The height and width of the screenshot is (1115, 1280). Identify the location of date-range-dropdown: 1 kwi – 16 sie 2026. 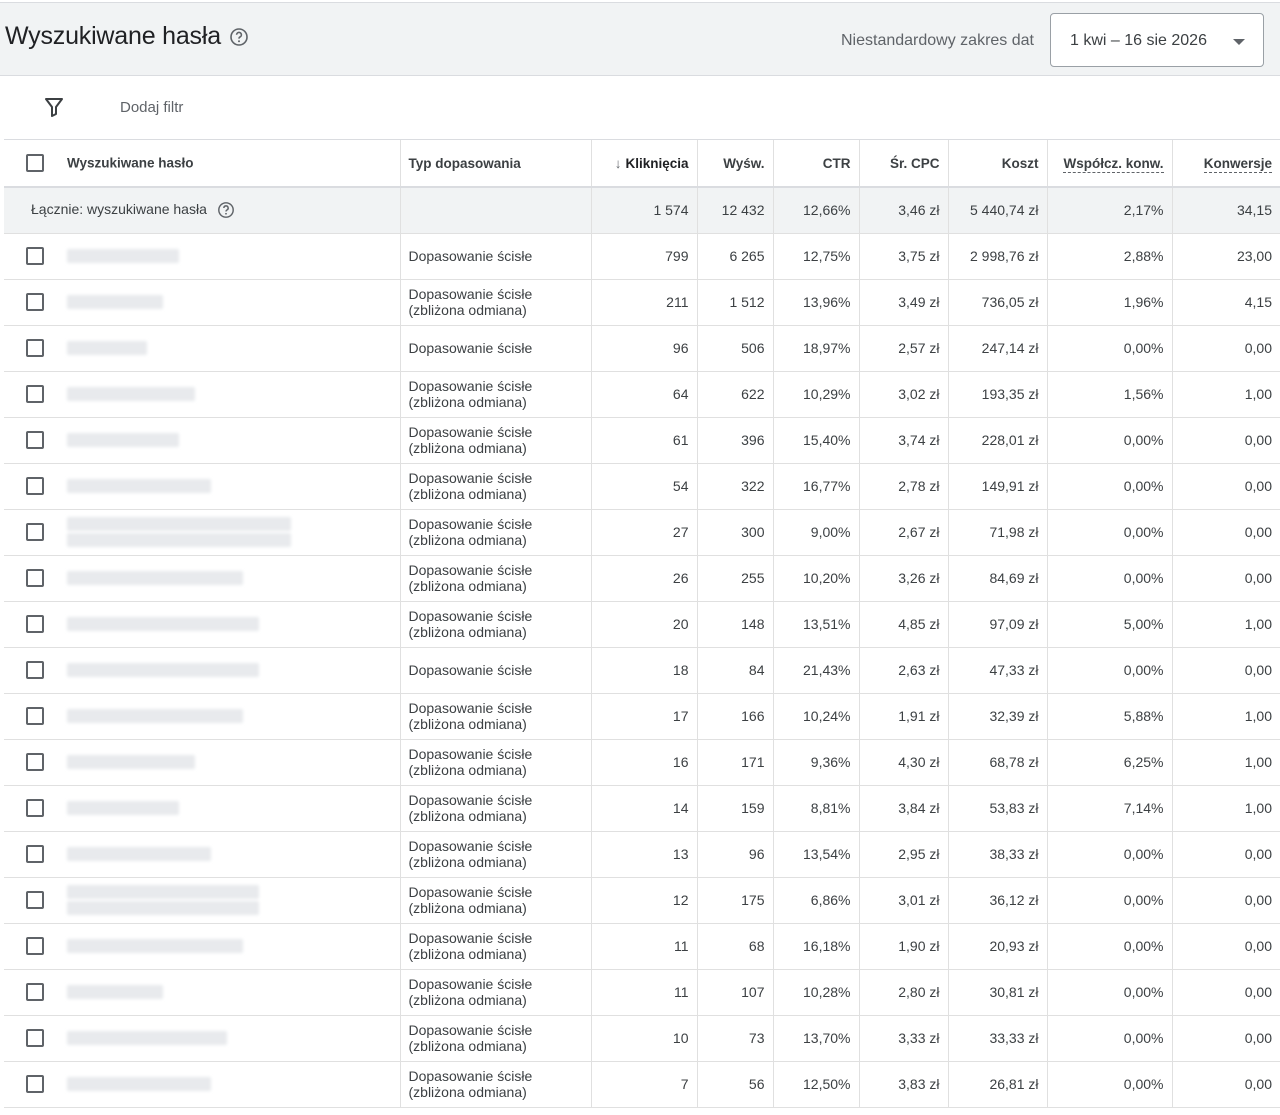
(1157, 40).